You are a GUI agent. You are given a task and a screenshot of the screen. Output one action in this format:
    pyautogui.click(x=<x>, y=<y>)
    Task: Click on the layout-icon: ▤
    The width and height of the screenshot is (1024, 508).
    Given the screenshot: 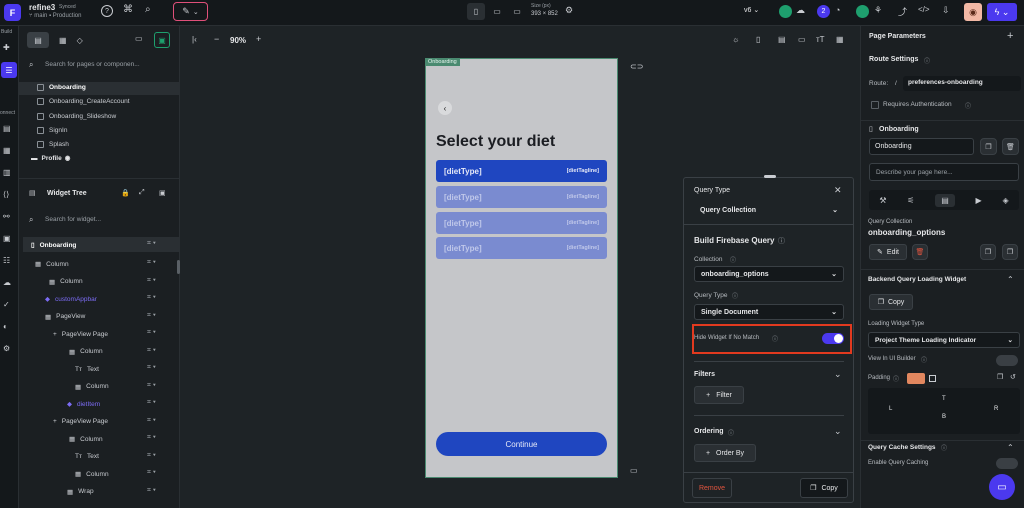 What is the action you would take?
    pyautogui.click(x=782, y=39)
    